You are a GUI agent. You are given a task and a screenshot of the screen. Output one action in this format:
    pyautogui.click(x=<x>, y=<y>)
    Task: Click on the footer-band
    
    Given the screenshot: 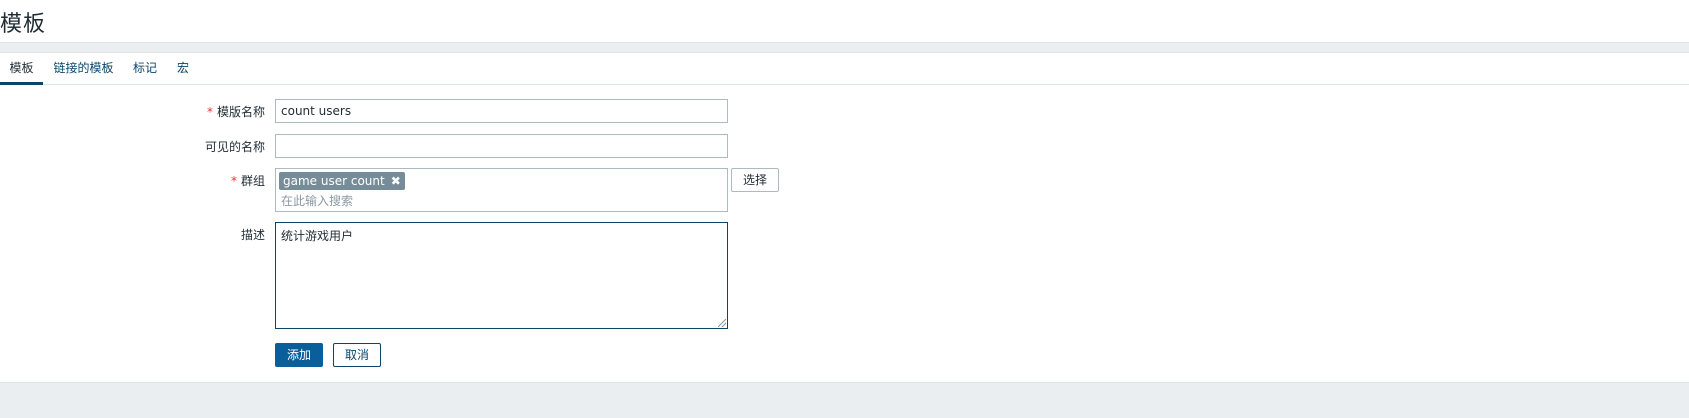 What is the action you would take?
    pyautogui.click(x=844, y=400)
    